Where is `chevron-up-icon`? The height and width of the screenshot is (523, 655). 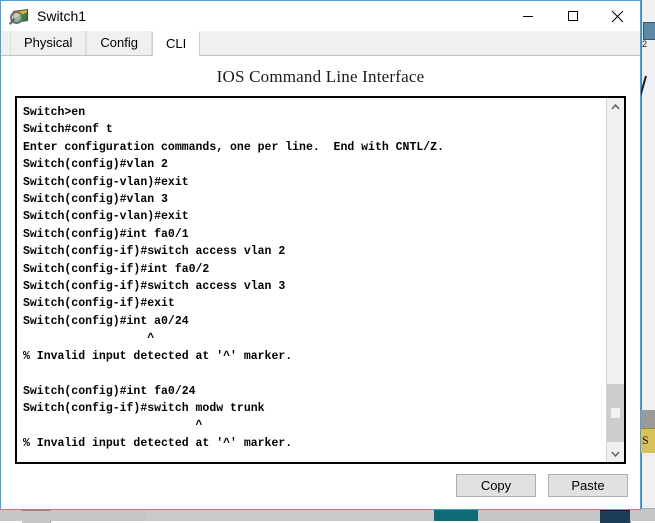
chevron-up-icon is located at coordinates (615, 106).